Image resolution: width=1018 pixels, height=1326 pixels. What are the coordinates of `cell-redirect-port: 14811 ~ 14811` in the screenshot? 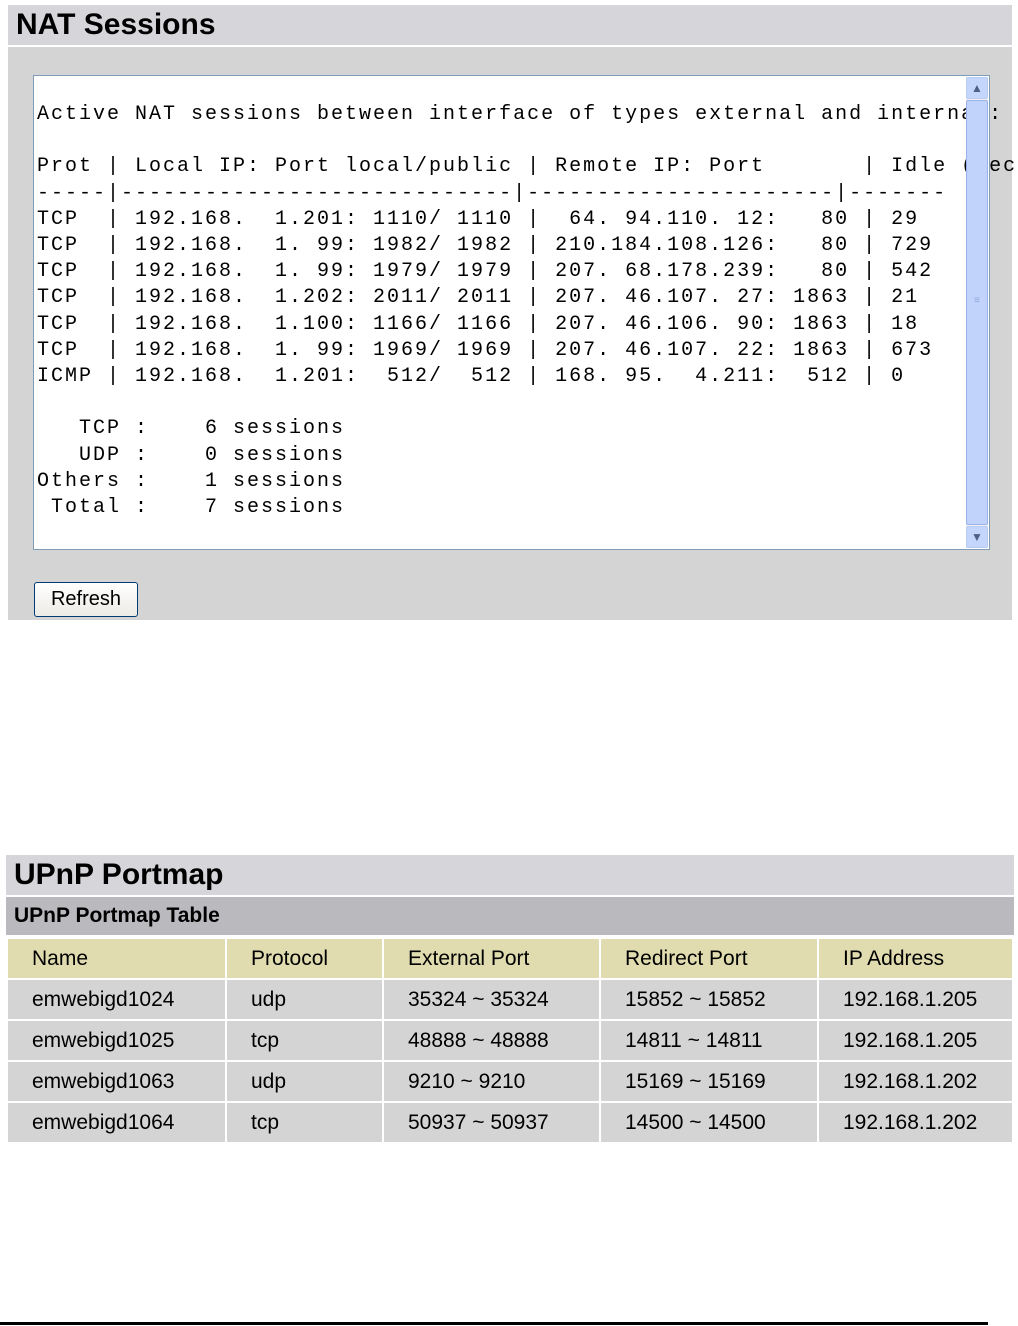 It's located at (709, 1040).